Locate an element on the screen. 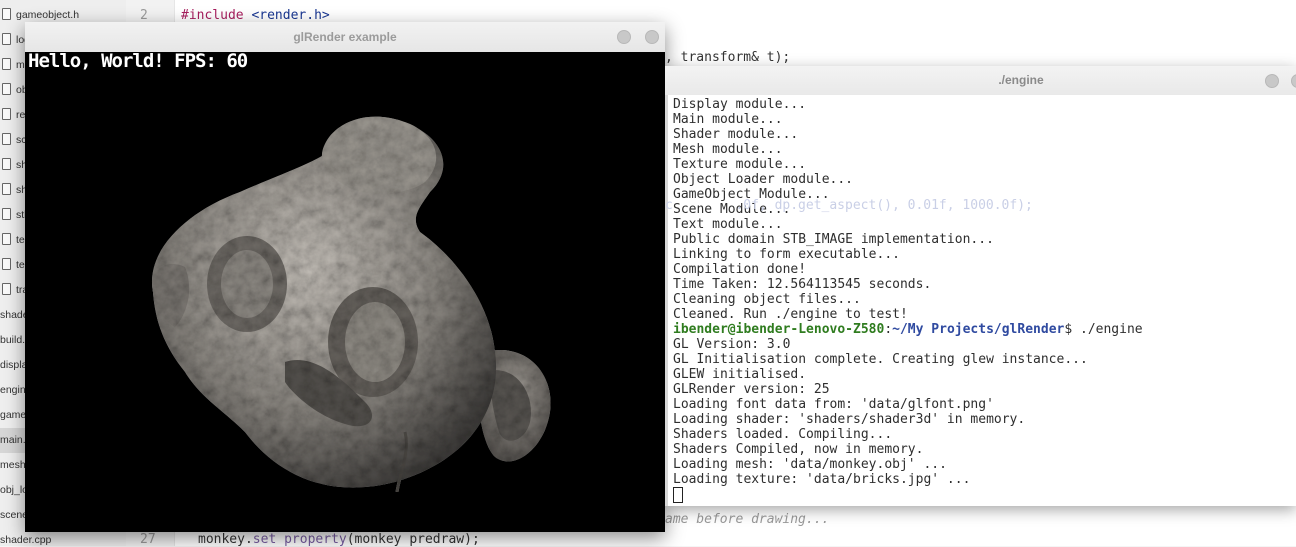 This screenshot has width=1296, height=547. line-number: 2 is located at coordinates (144, 15).